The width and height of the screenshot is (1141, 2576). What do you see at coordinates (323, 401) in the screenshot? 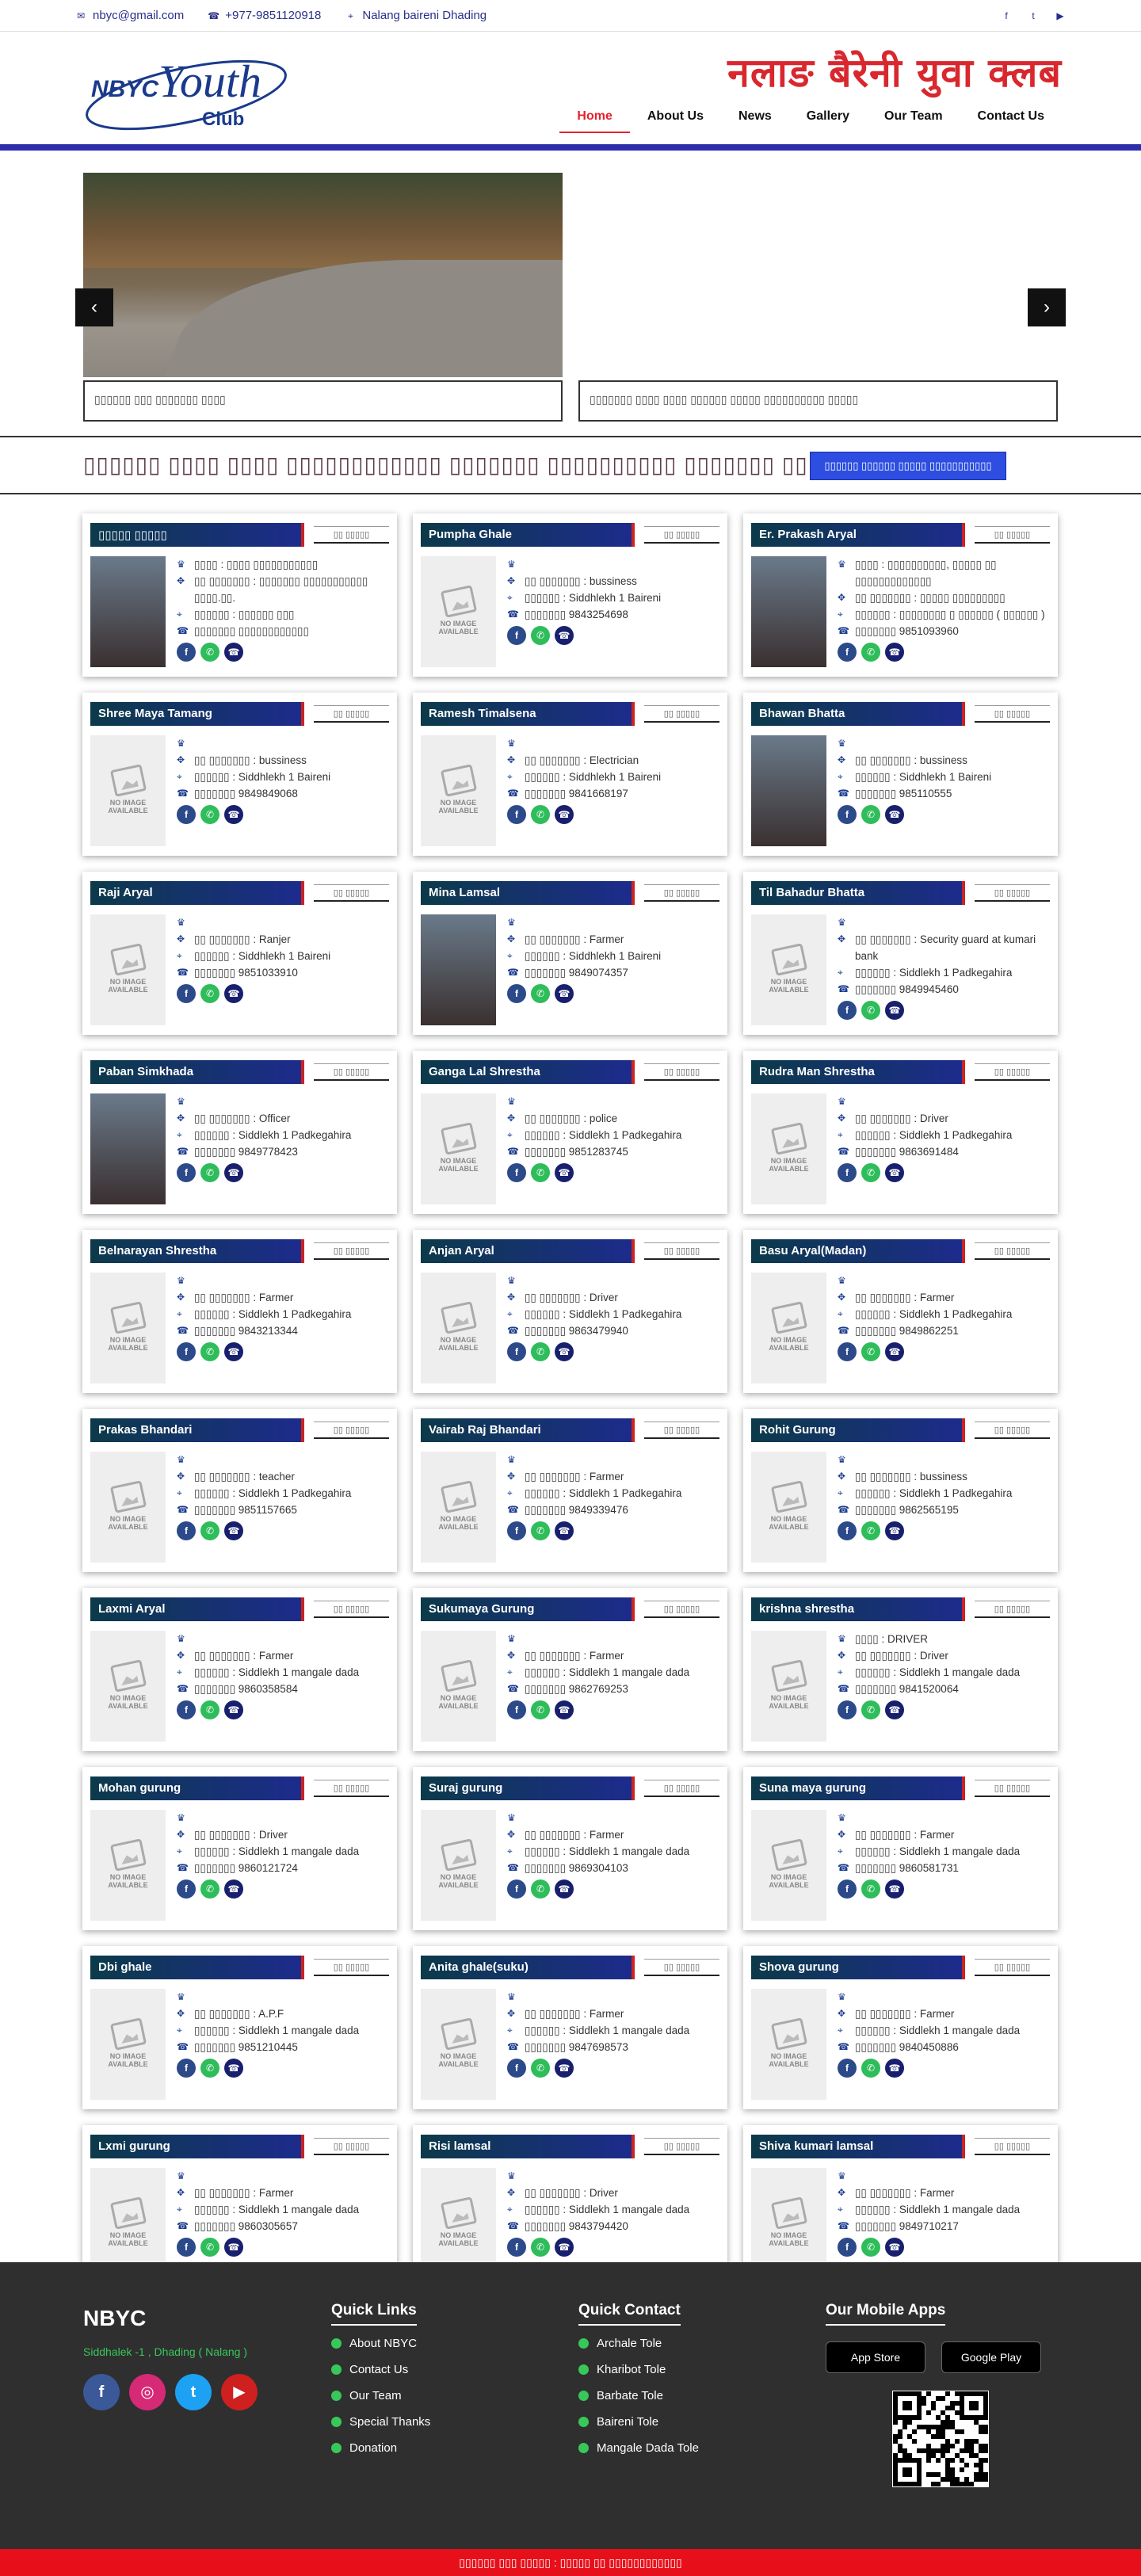
I see `slide-caption-1: ▯▯▯▯▯▯ ▯▯▯ ▯▯▯▯▯▯▯ ▯▯▯▯` at bounding box center [323, 401].